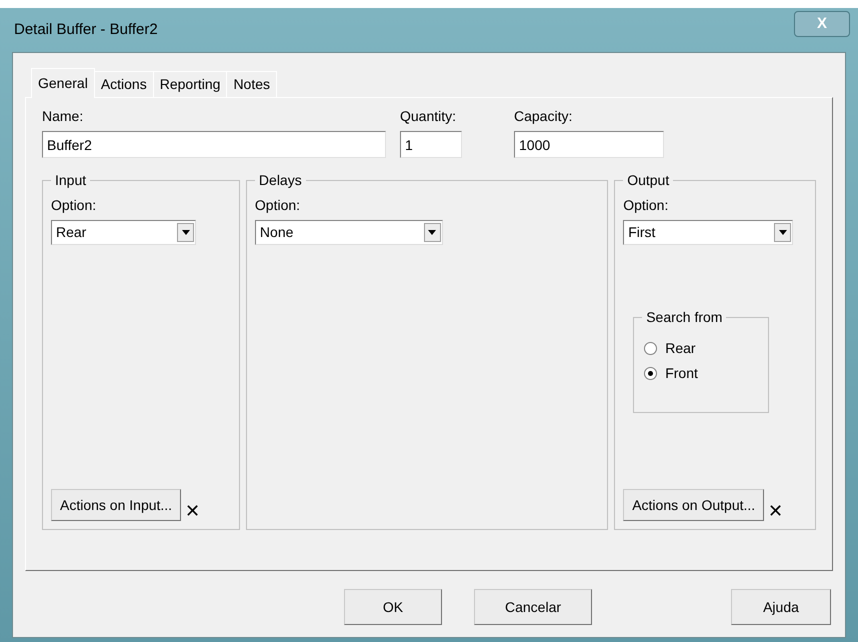 The height and width of the screenshot is (642, 858). Describe the element at coordinates (124, 84) in the screenshot. I see `tab: Actions` at that location.